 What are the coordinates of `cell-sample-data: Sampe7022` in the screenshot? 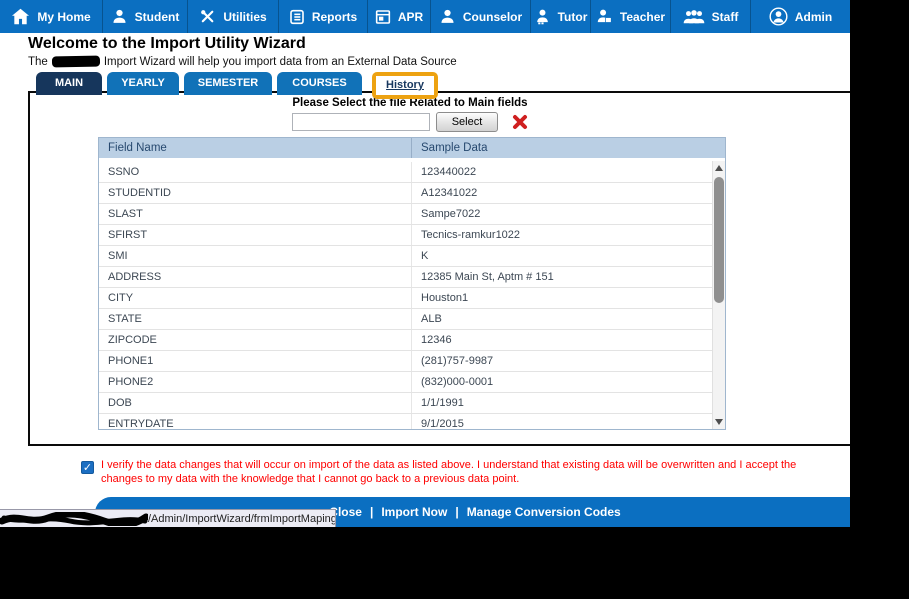 It's located at (561, 214).